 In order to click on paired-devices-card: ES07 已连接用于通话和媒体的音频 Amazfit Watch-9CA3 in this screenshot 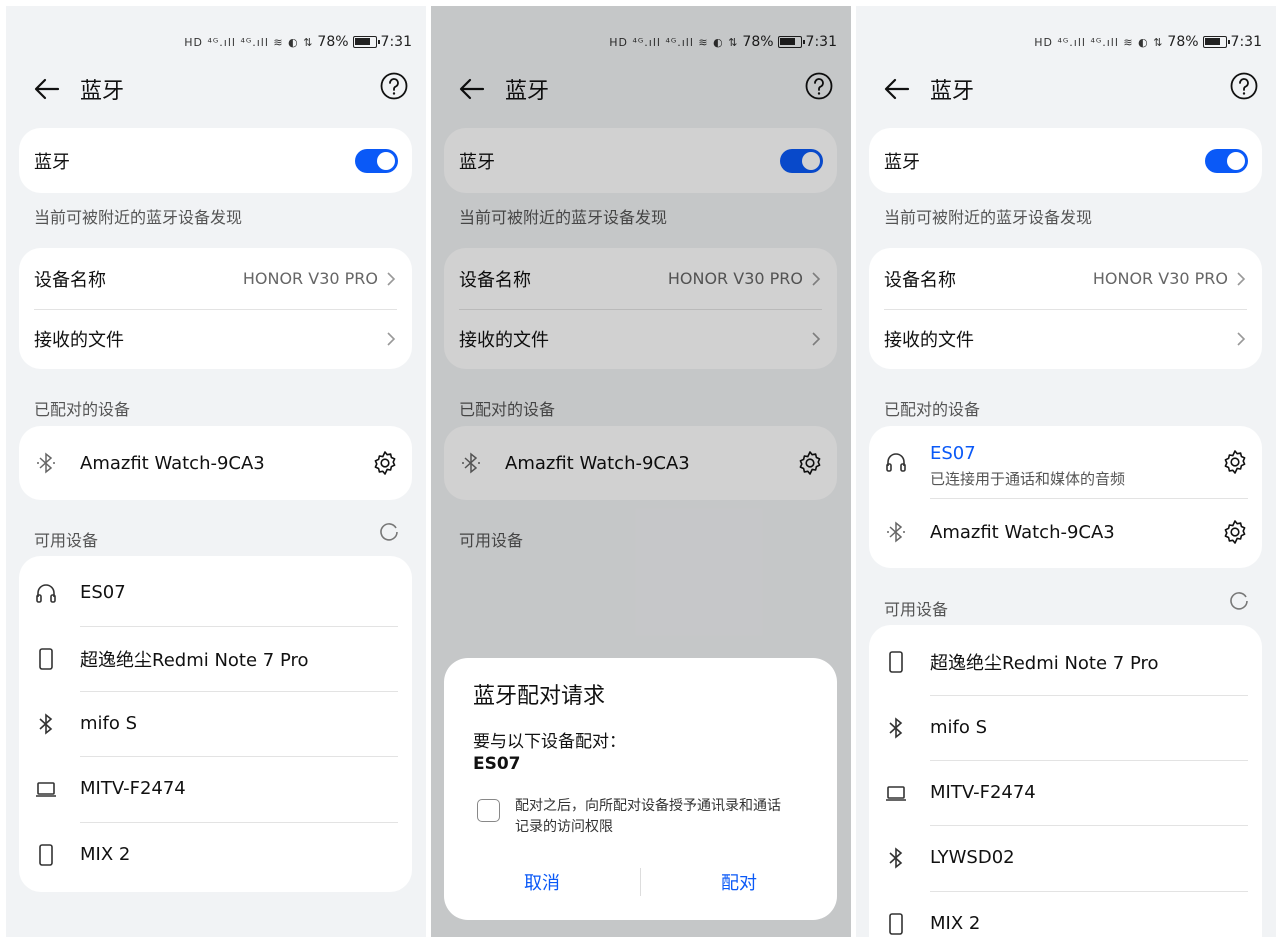, I will do `click(1065, 497)`.